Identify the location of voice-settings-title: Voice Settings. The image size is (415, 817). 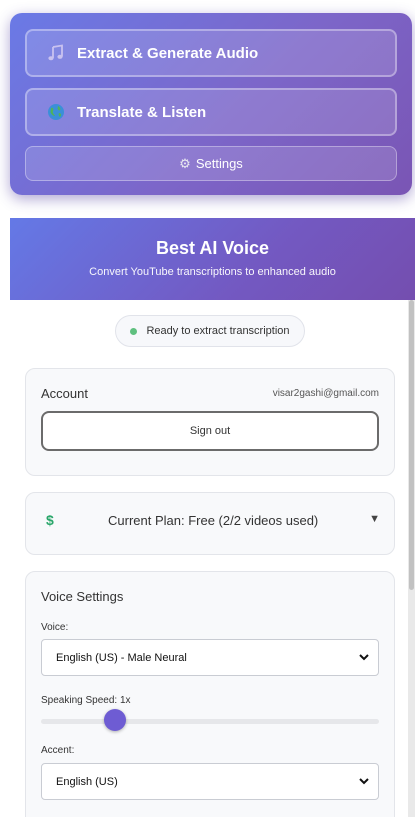
(82, 596).